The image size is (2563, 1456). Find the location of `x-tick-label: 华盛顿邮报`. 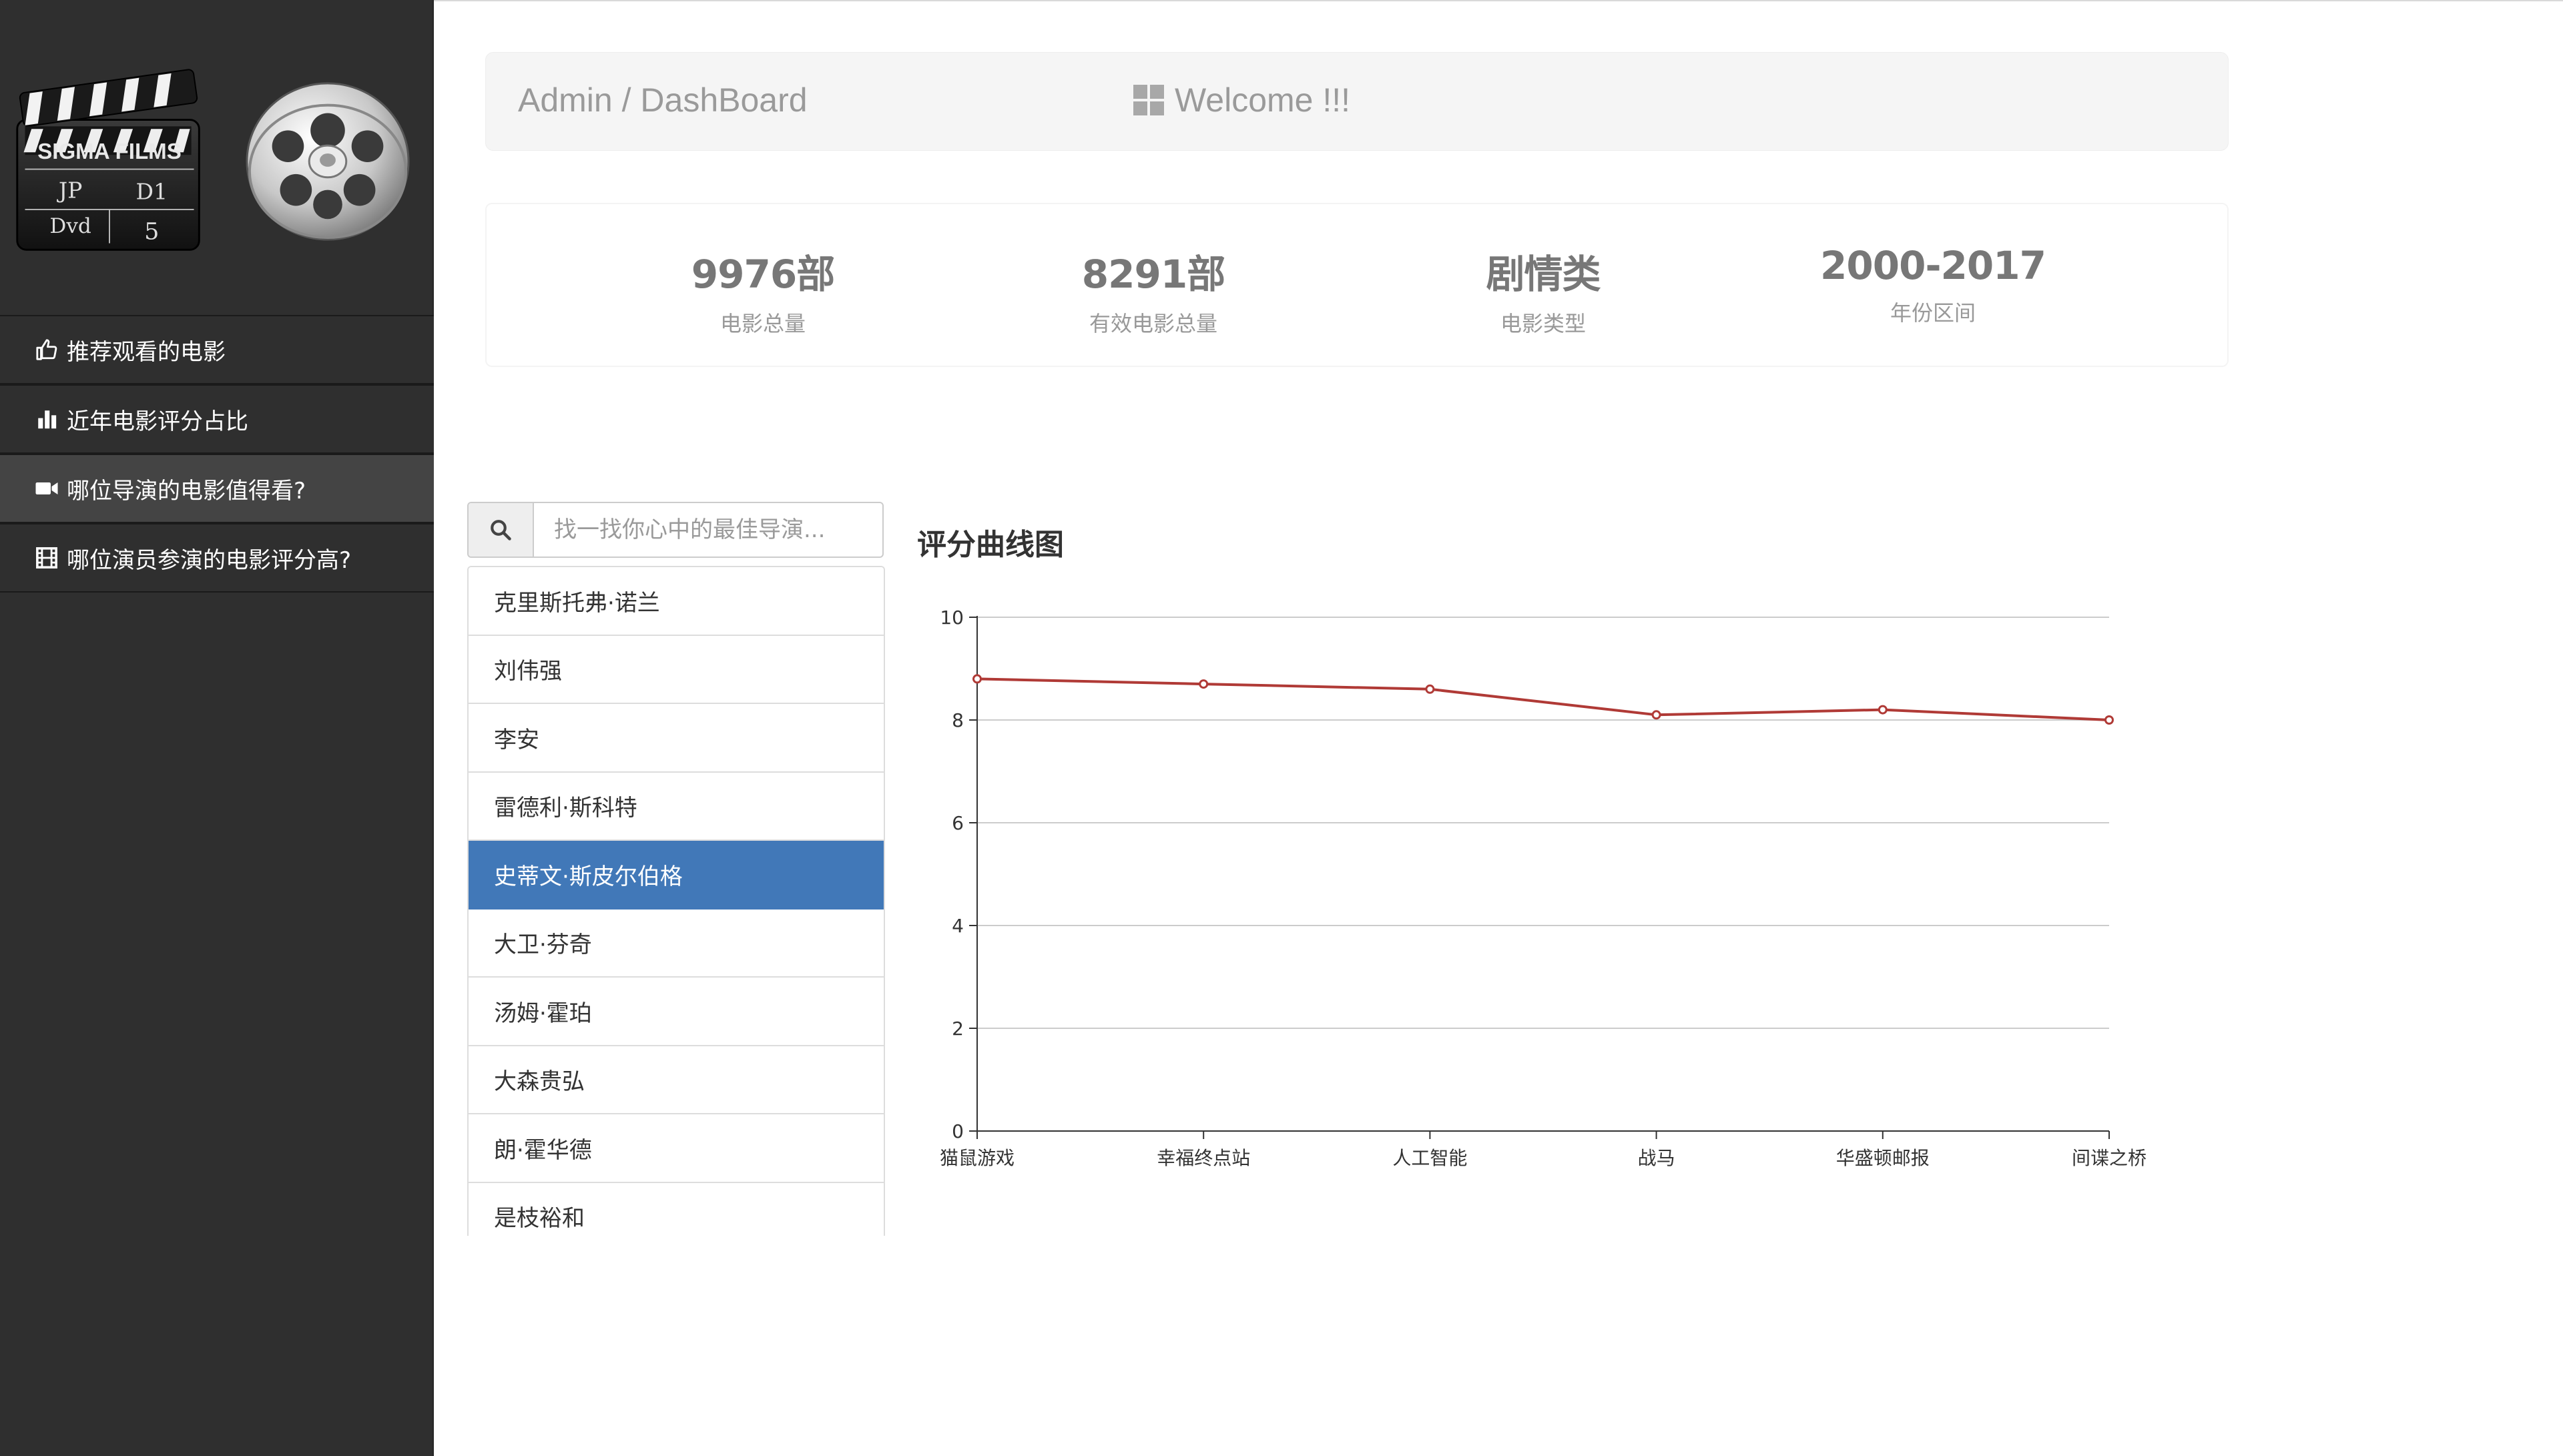

x-tick-label: 华盛顿邮报 is located at coordinates (1883, 1158).